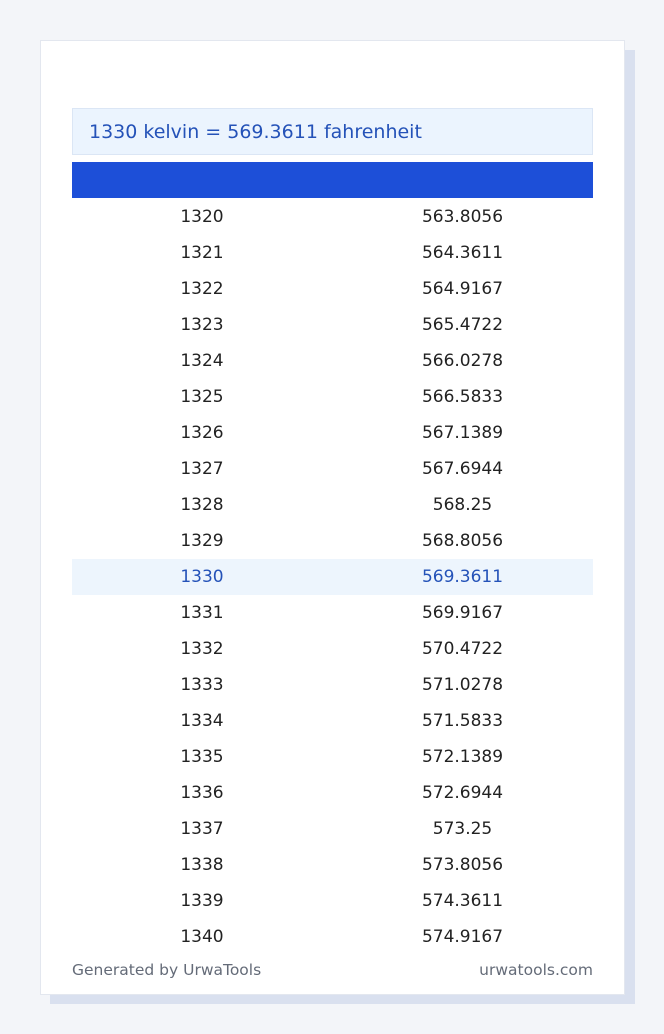 This screenshot has width=664, height=1034. What do you see at coordinates (462, 469) in the screenshot?
I see `fahrenheit-cell: 567.6944` at bounding box center [462, 469].